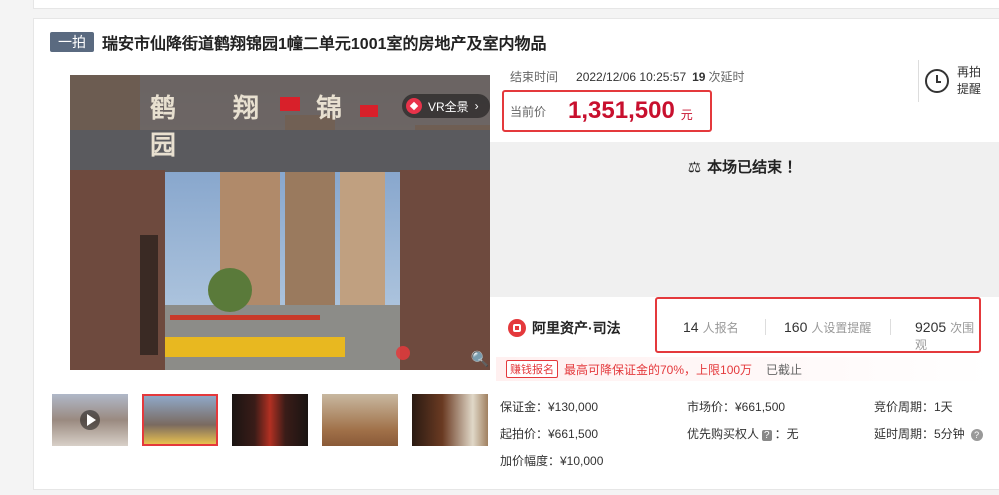 The height and width of the screenshot is (495, 999). What do you see at coordinates (324, 44) in the screenshot?
I see `page-title: 瑞安市仙降街道鹤翔锦园1幢二单元1001室的房地产及室内物品` at bounding box center [324, 44].